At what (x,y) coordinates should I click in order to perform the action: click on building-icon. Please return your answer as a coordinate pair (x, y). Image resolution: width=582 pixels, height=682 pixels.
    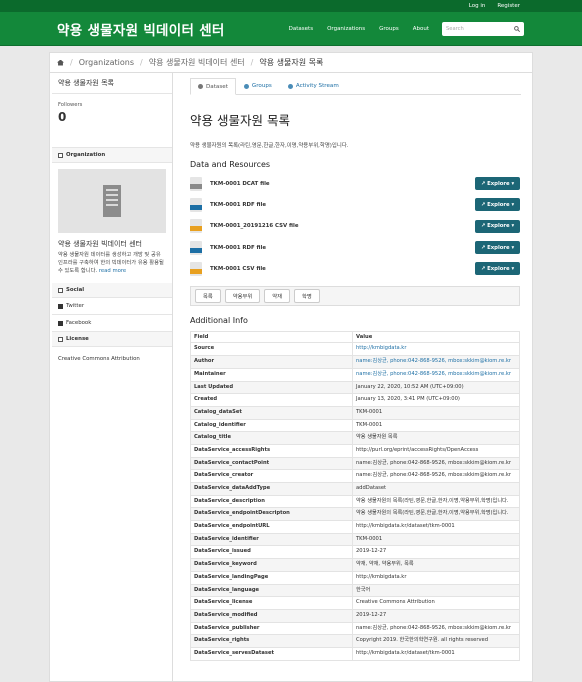
    Looking at the image, I should click on (60, 155).